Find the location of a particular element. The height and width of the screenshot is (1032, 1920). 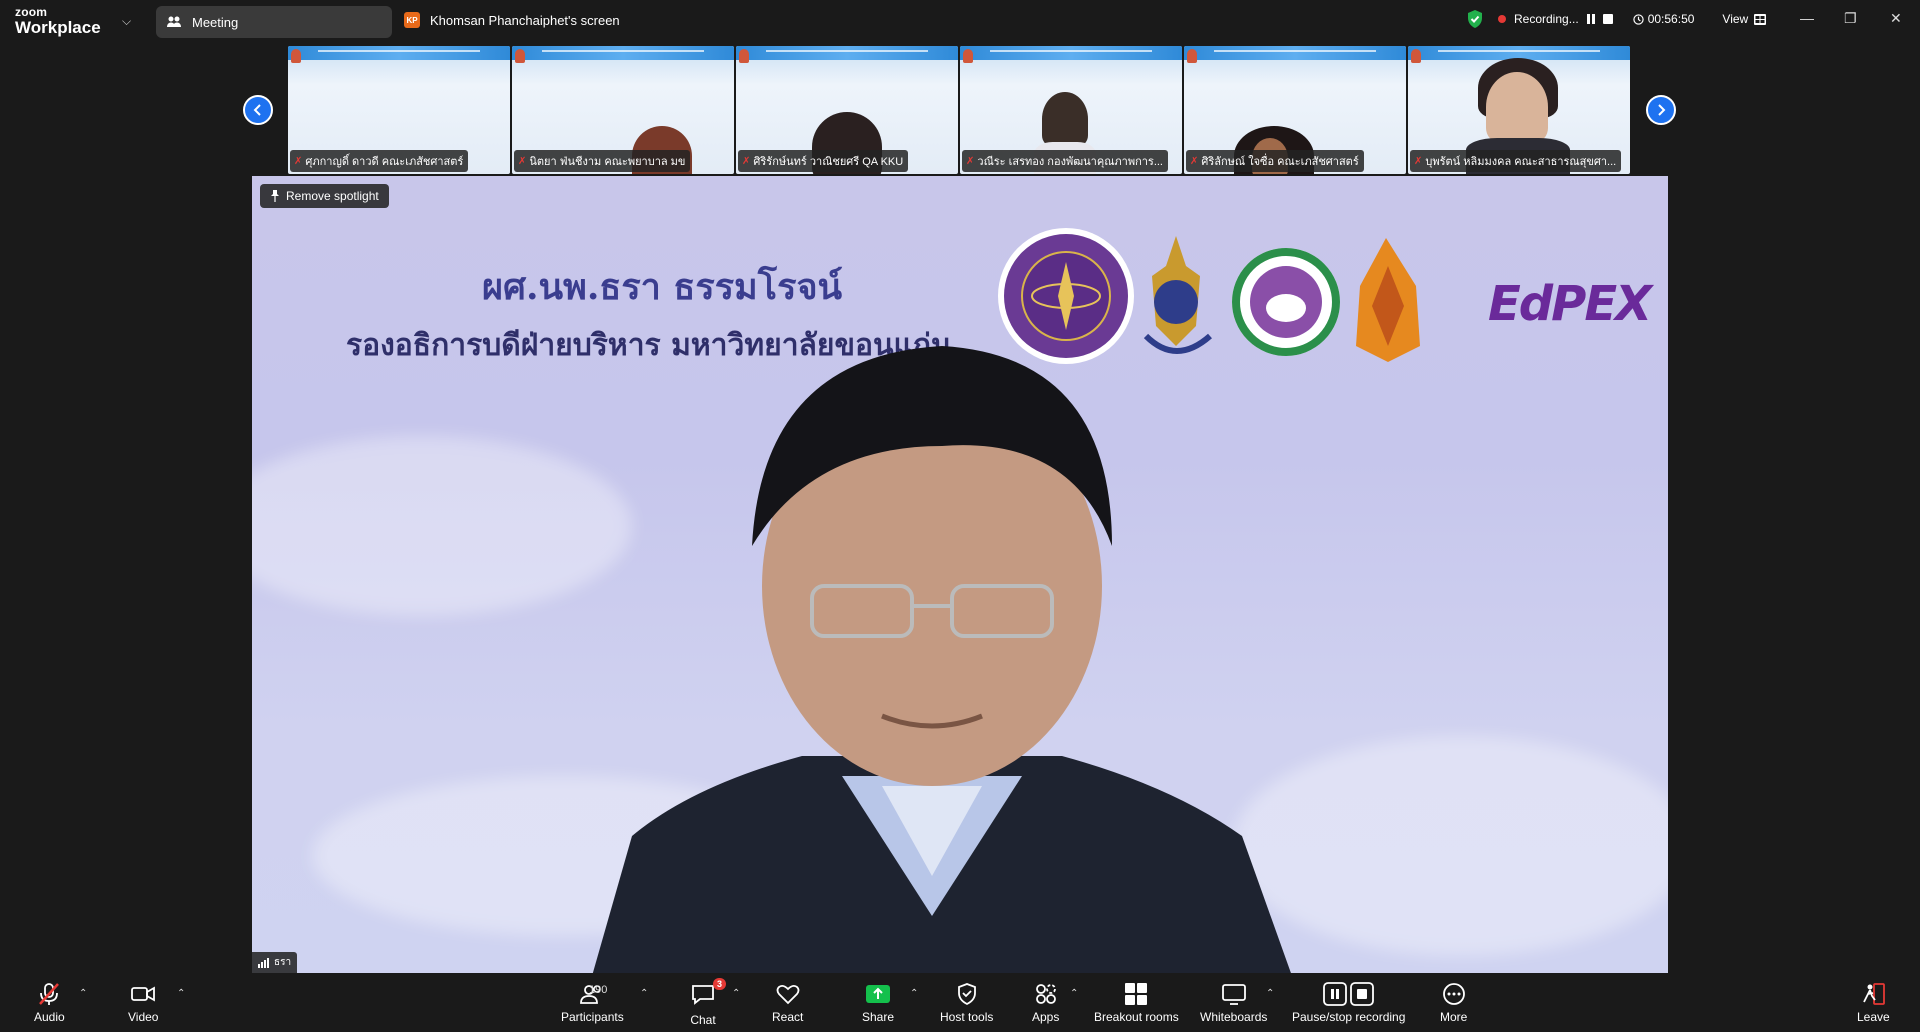

leave-button: Leave is located at coordinates (1873, 1003).